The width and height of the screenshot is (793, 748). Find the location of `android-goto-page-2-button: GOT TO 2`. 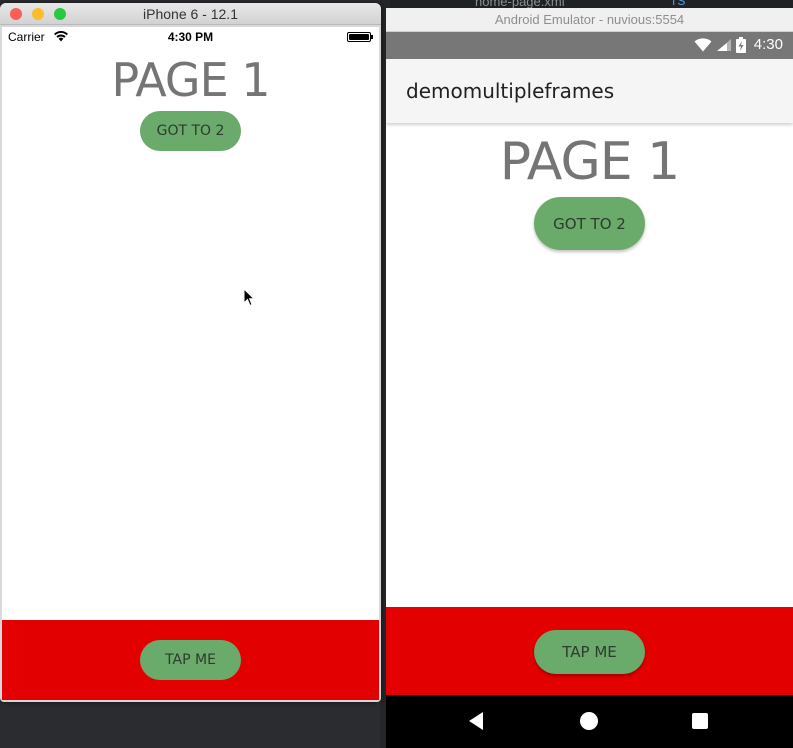

android-goto-page-2-button: GOT TO 2 is located at coordinates (589, 223).